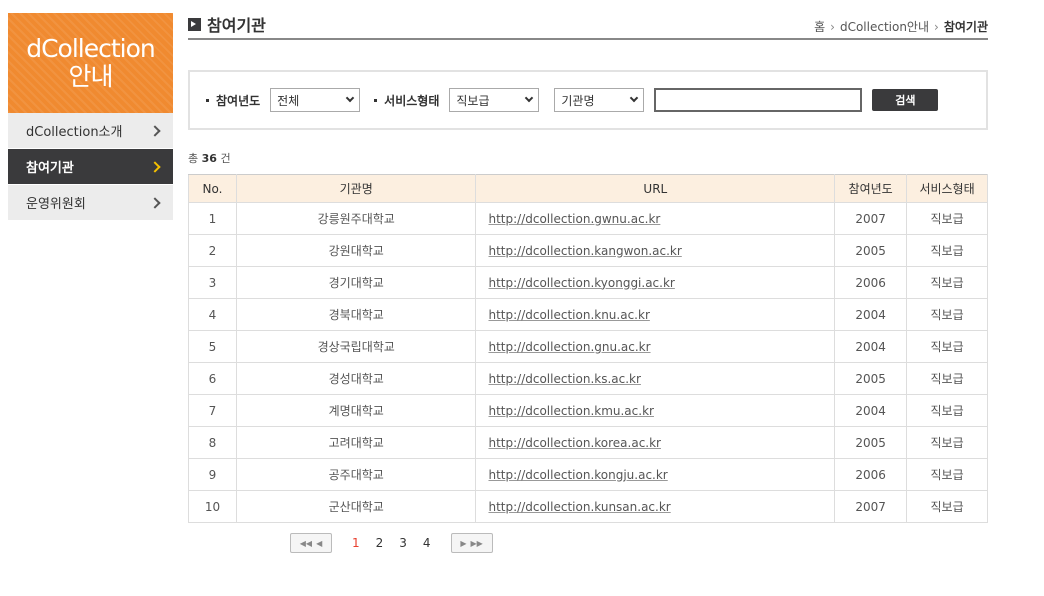 Image resolution: width=1044 pixels, height=596 pixels. What do you see at coordinates (212, 346) in the screenshot?
I see `cell-no: 5` at bounding box center [212, 346].